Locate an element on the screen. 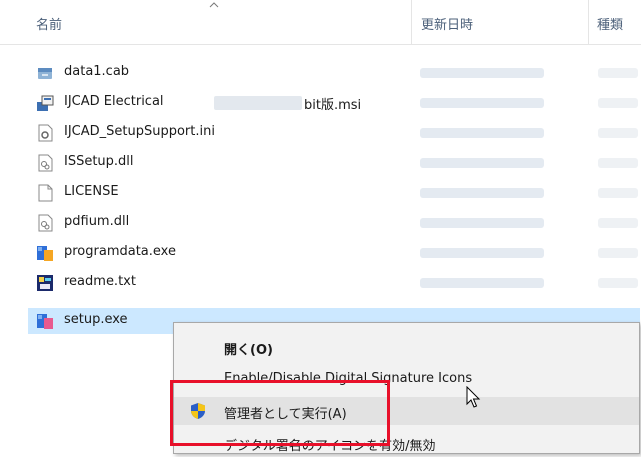  file-name: IJCAD_SetupSupport.ini is located at coordinates (139, 131).